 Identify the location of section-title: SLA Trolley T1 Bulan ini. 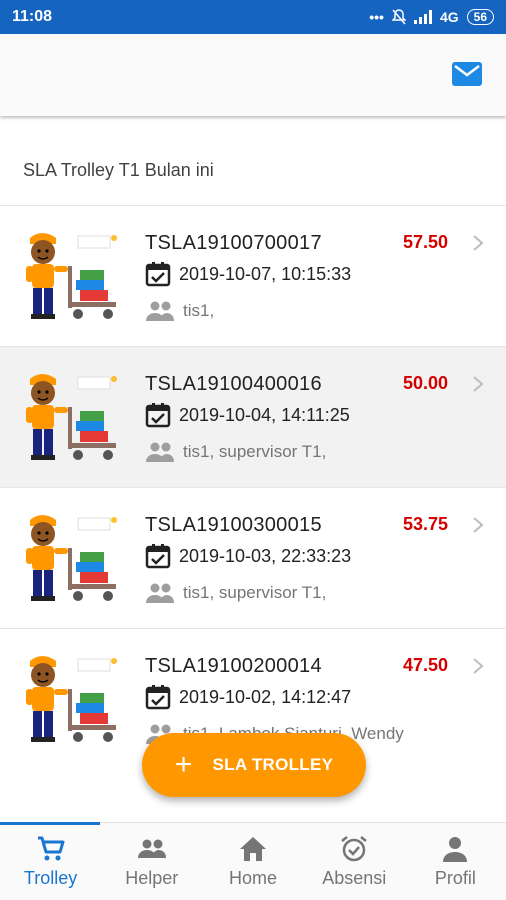
(118, 170).